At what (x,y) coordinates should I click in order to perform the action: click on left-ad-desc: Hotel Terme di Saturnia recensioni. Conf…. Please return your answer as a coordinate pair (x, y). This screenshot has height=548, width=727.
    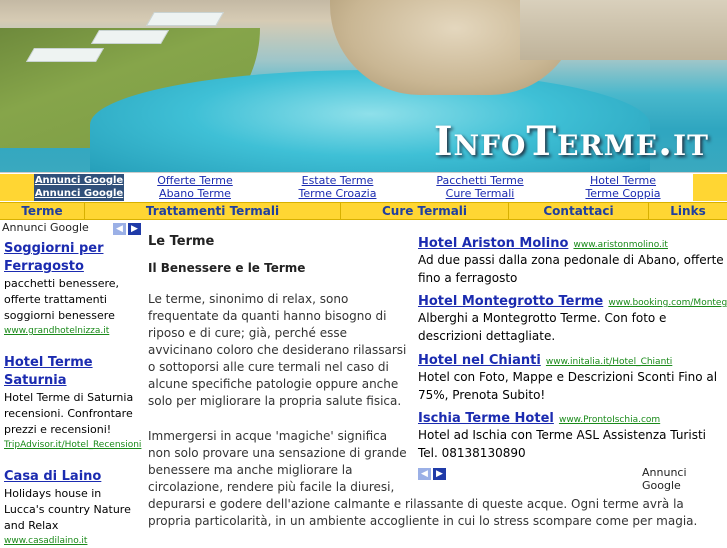
    Looking at the image, I should click on (69, 413).